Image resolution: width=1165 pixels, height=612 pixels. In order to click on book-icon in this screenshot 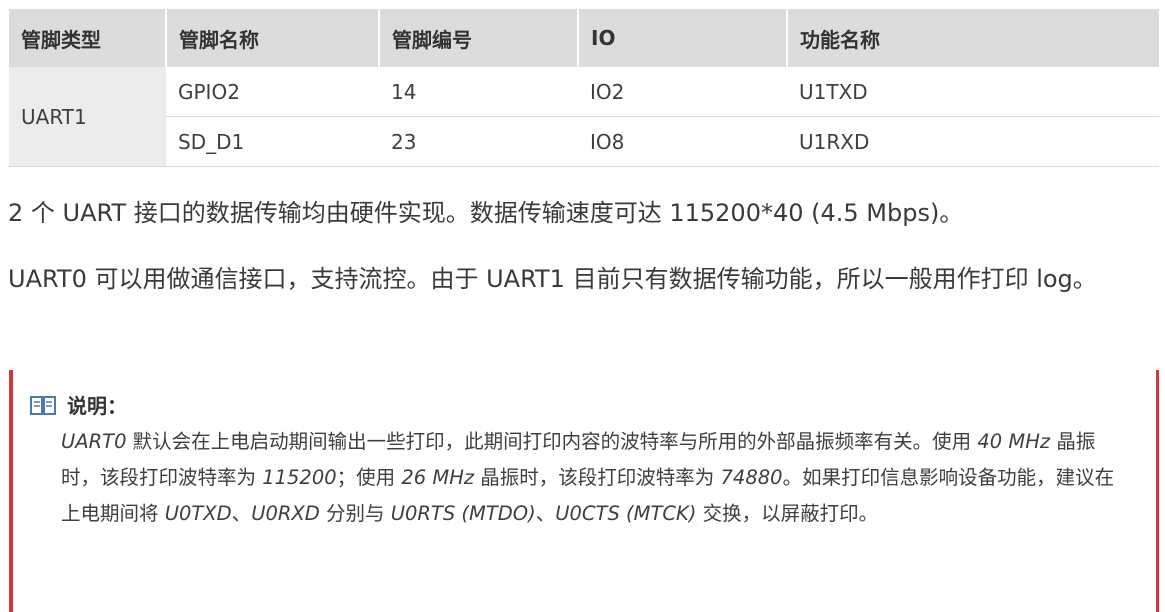, I will do `click(43, 405)`.